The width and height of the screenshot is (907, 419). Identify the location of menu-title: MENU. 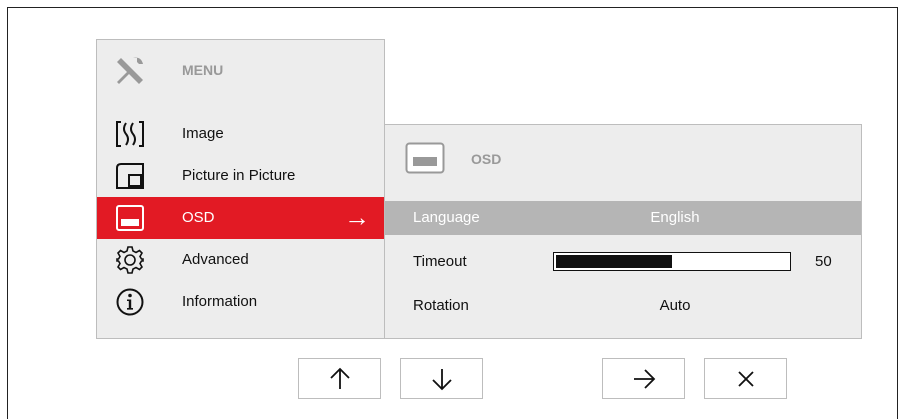
(203, 70).